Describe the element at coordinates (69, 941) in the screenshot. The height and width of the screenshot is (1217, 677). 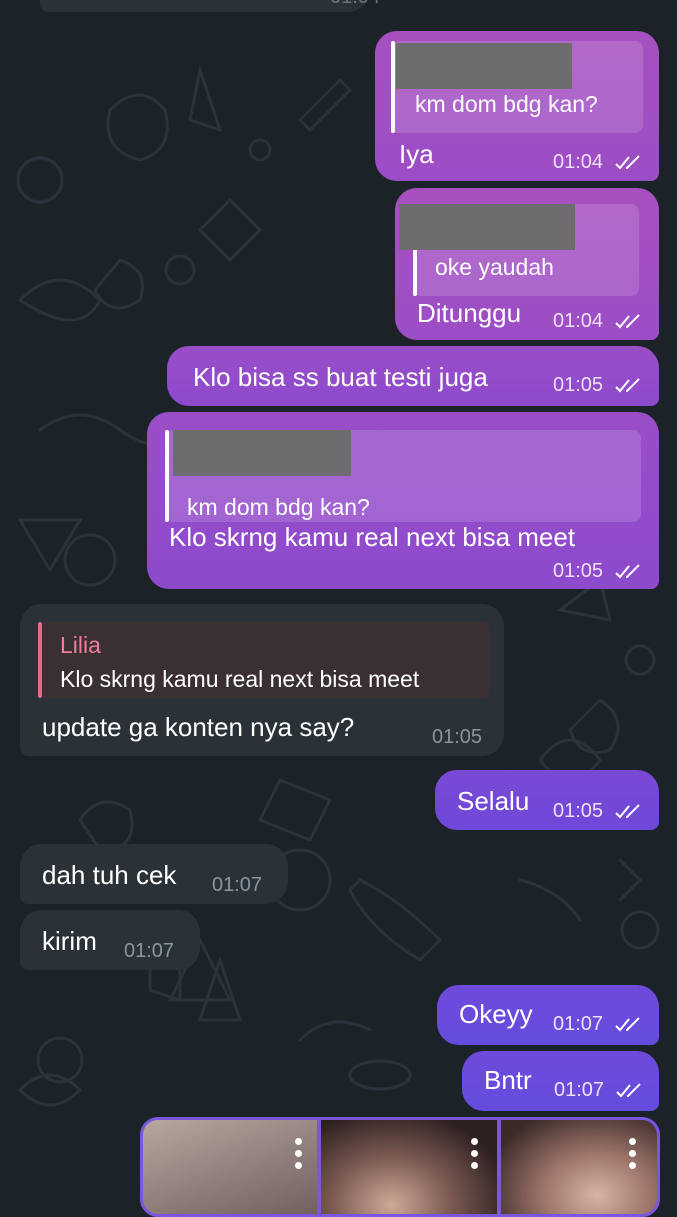
I see `message-text: kirim` at that location.